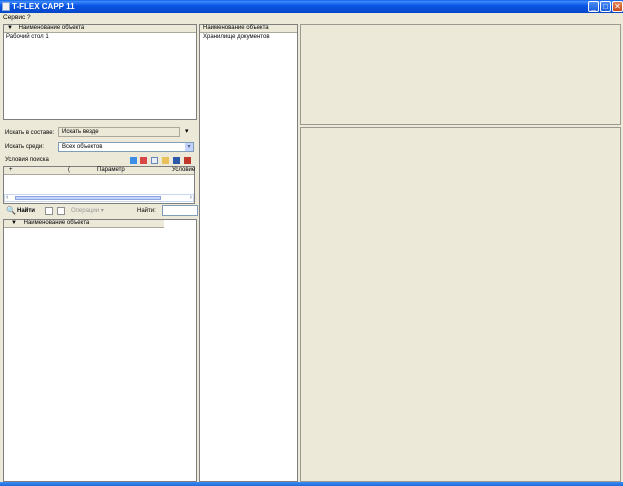 The image size is (623, 486). What do you see at coordinates (56, 223) in the screenshot?
I see `results-header-label: Наименование объекта` at bounding box center [56, 223].